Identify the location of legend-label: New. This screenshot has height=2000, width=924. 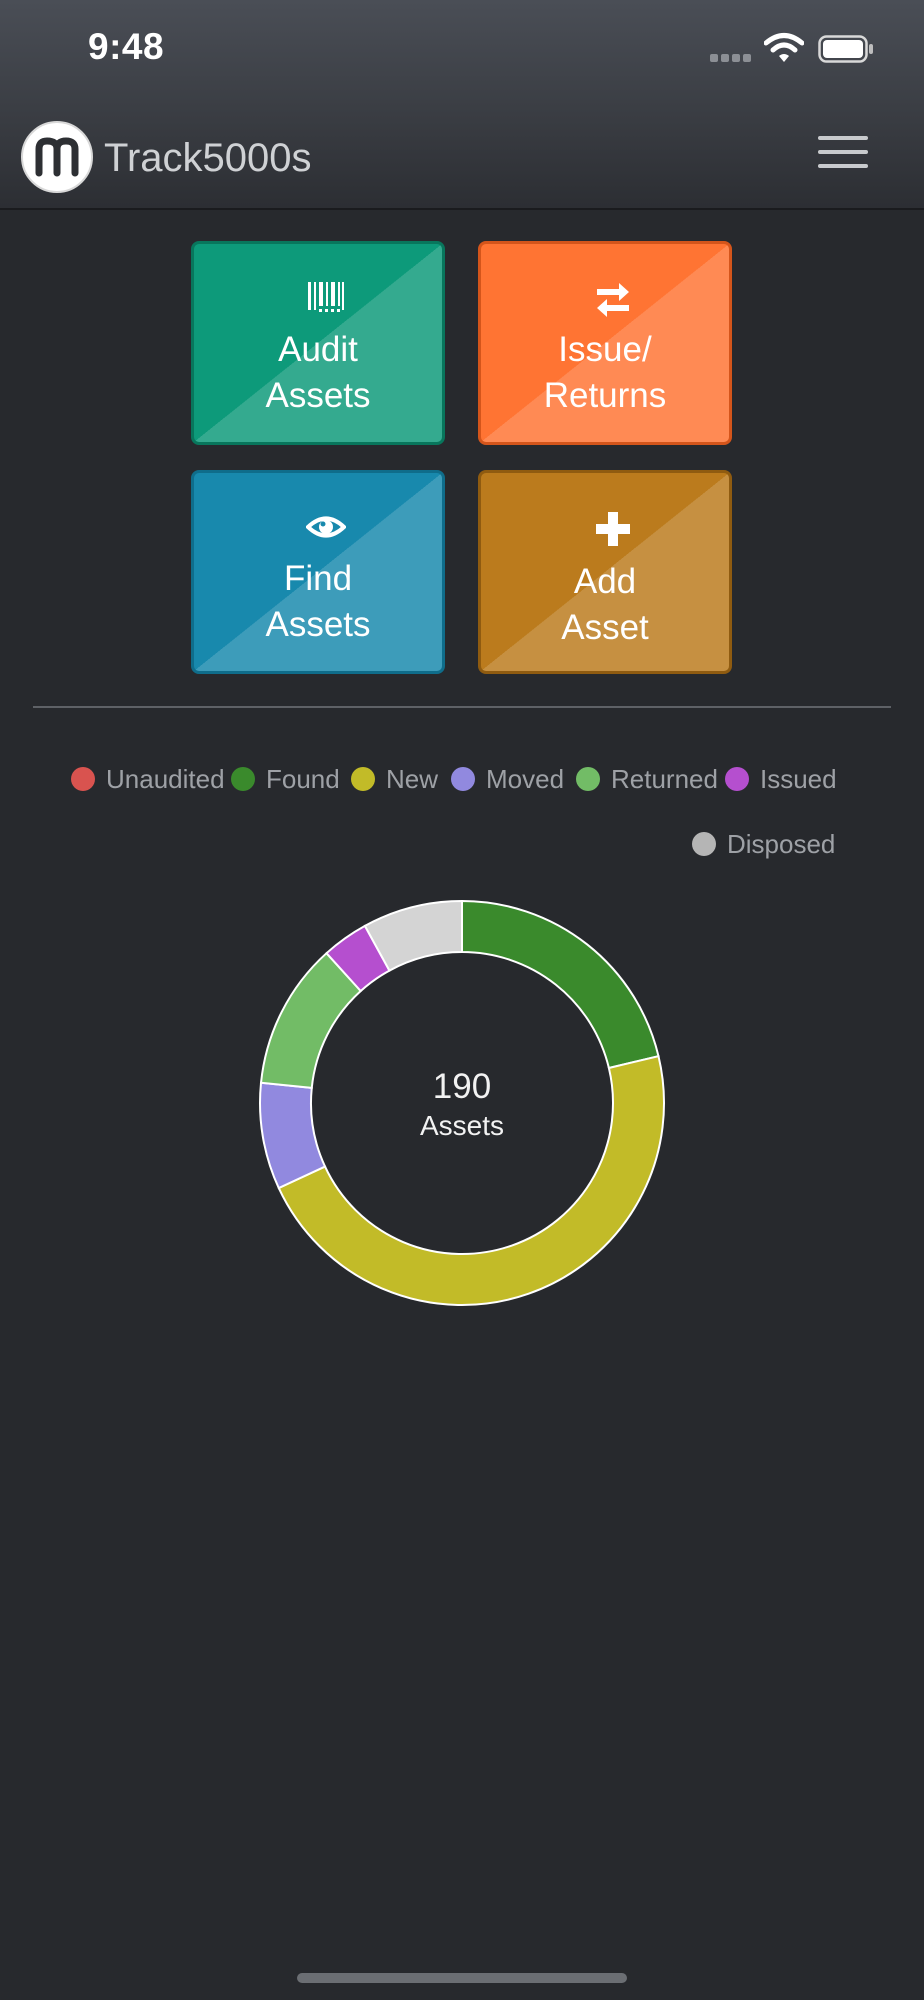
(412, 779).